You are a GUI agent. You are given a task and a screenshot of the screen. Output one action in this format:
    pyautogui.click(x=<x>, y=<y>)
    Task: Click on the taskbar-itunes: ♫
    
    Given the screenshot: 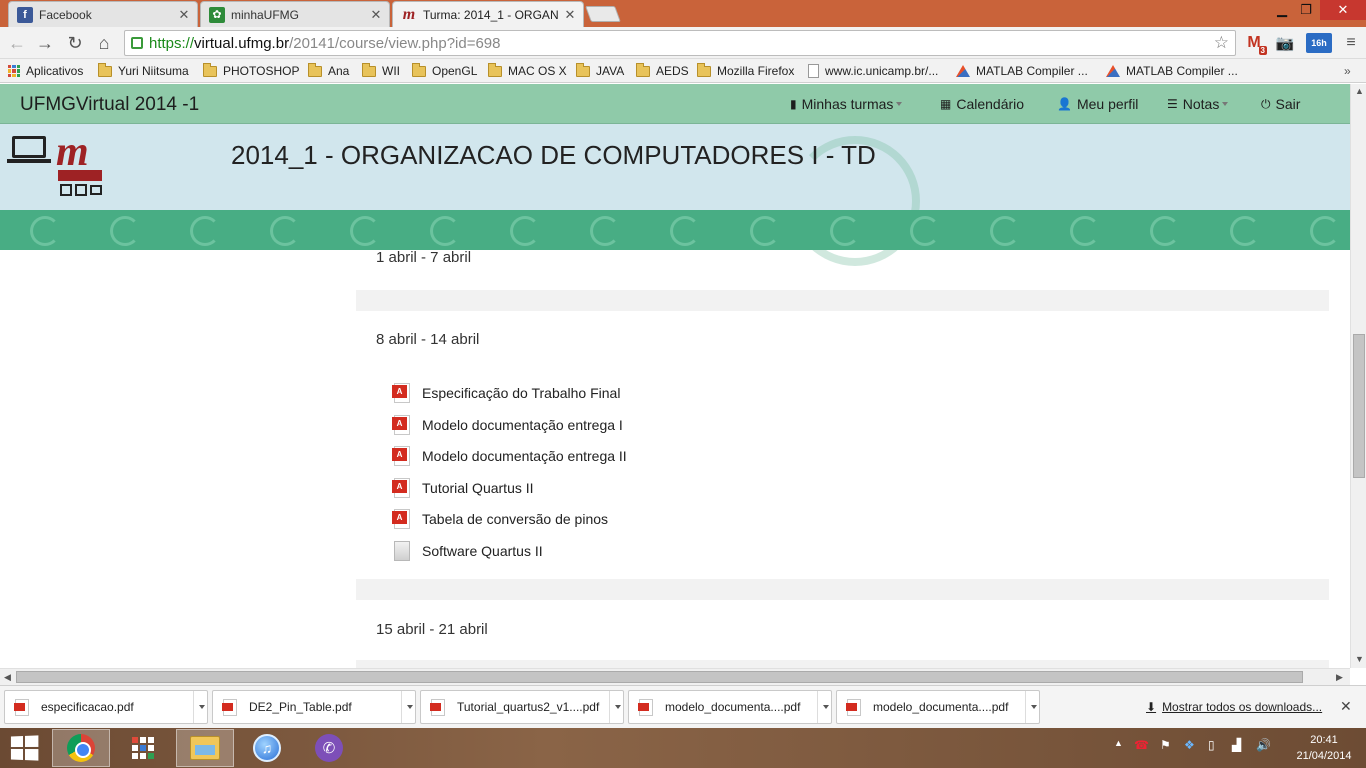 What is the action you would take?
    pyautogui.click(x=267, y=748)
    